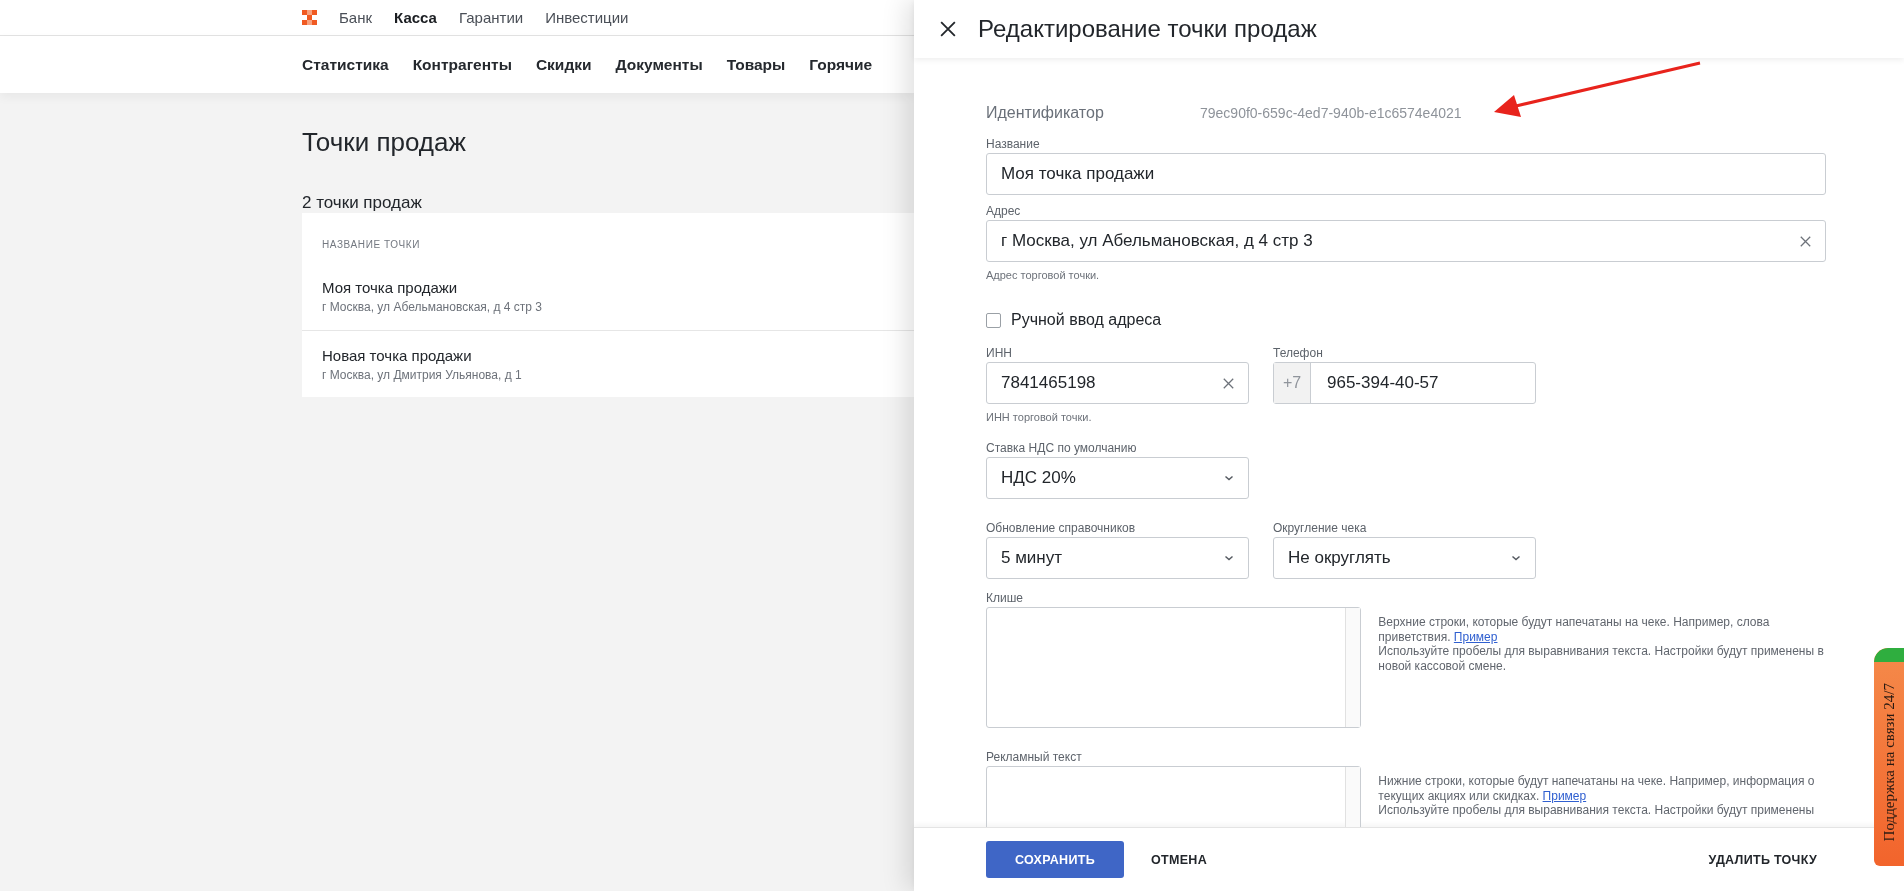 The height and width of the screenshot is (891, 1904). Describe the element at coordinates (1034, 757) in the screenshot. I see `field-label: Рекламный текст` at that location.